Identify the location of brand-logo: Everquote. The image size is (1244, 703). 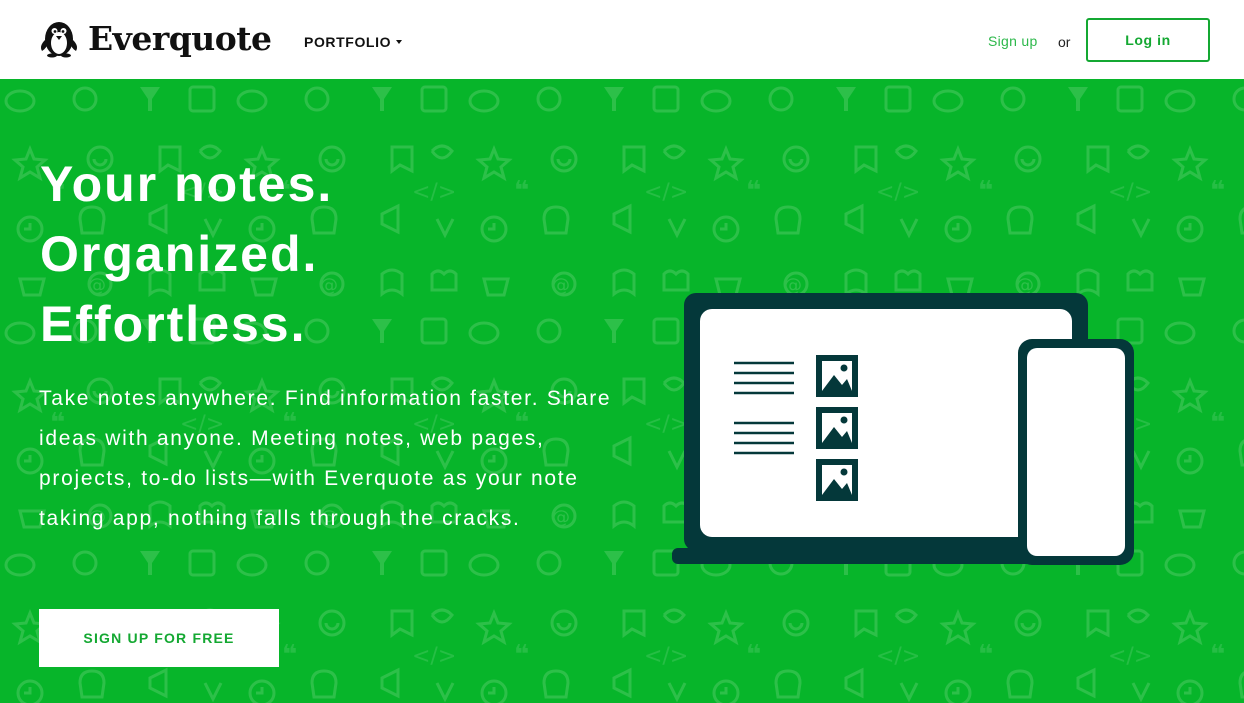
(155, 38).